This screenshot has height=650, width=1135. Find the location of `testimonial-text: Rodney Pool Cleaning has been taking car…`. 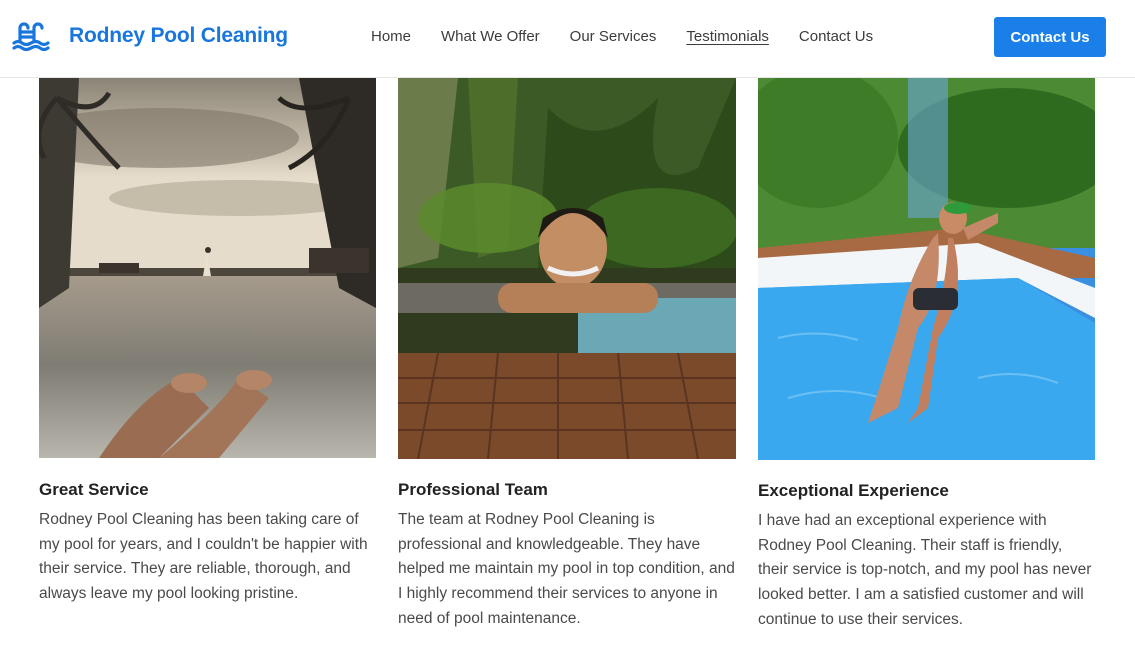

testimonial-text: Rodney Pool Cleaning has been taking car… is located at coordinates (203, 557).